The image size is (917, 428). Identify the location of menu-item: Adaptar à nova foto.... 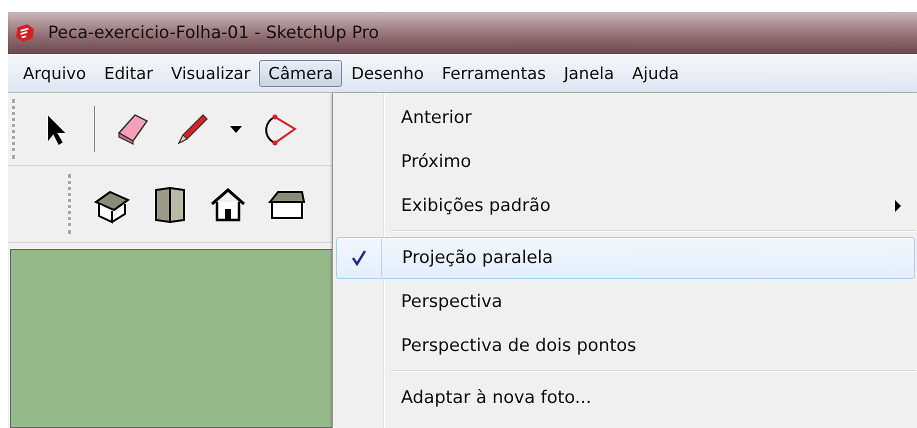
(625, 398).